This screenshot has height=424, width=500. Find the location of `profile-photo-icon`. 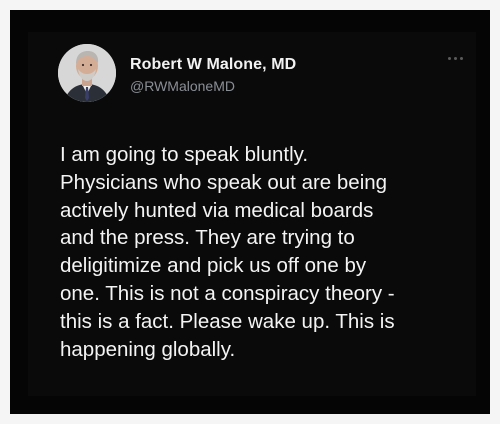

profile-photo-icon is located at coordinates (87, 73).